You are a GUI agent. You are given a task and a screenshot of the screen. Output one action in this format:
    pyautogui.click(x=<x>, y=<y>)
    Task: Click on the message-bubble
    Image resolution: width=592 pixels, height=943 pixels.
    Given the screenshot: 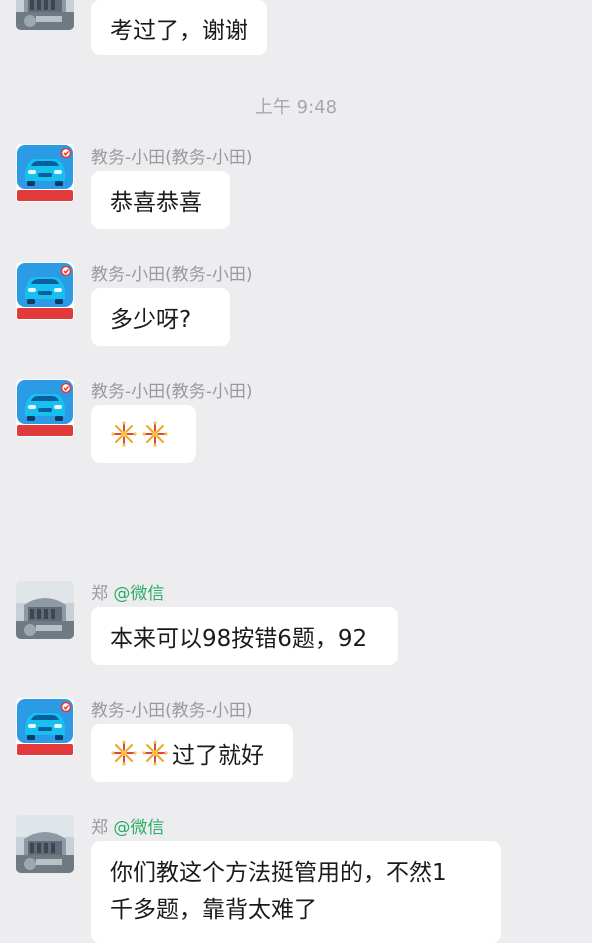 What is the action you would take?
    pyautogui.click(x=143, y=434)
    